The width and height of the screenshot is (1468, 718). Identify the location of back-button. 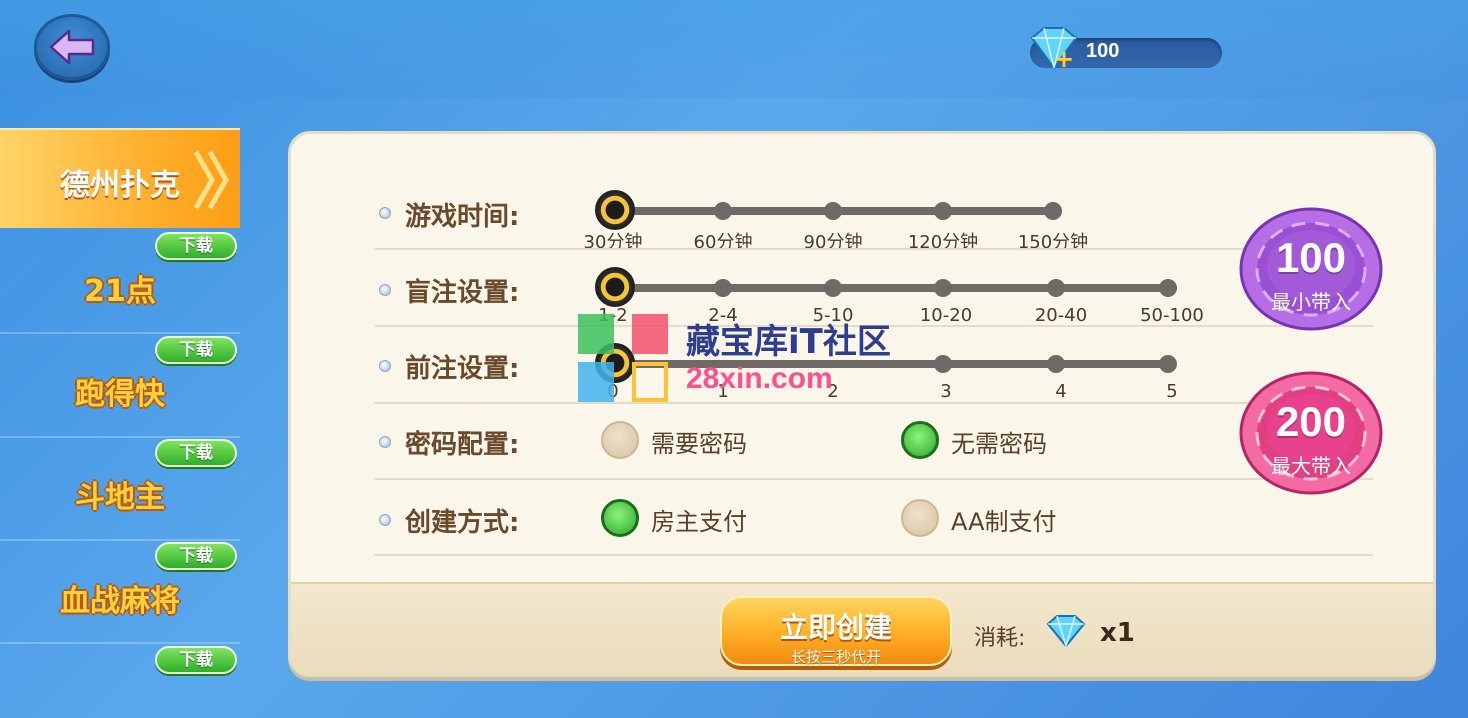
(72, 47).